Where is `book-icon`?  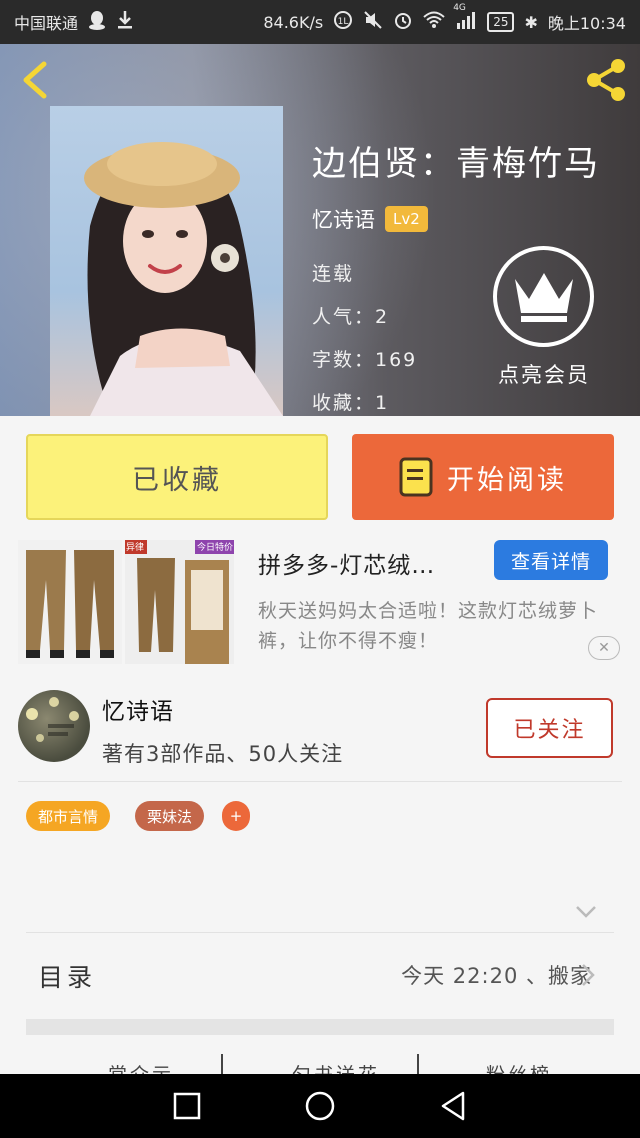 book-icon is located at coordinates (416, 477).